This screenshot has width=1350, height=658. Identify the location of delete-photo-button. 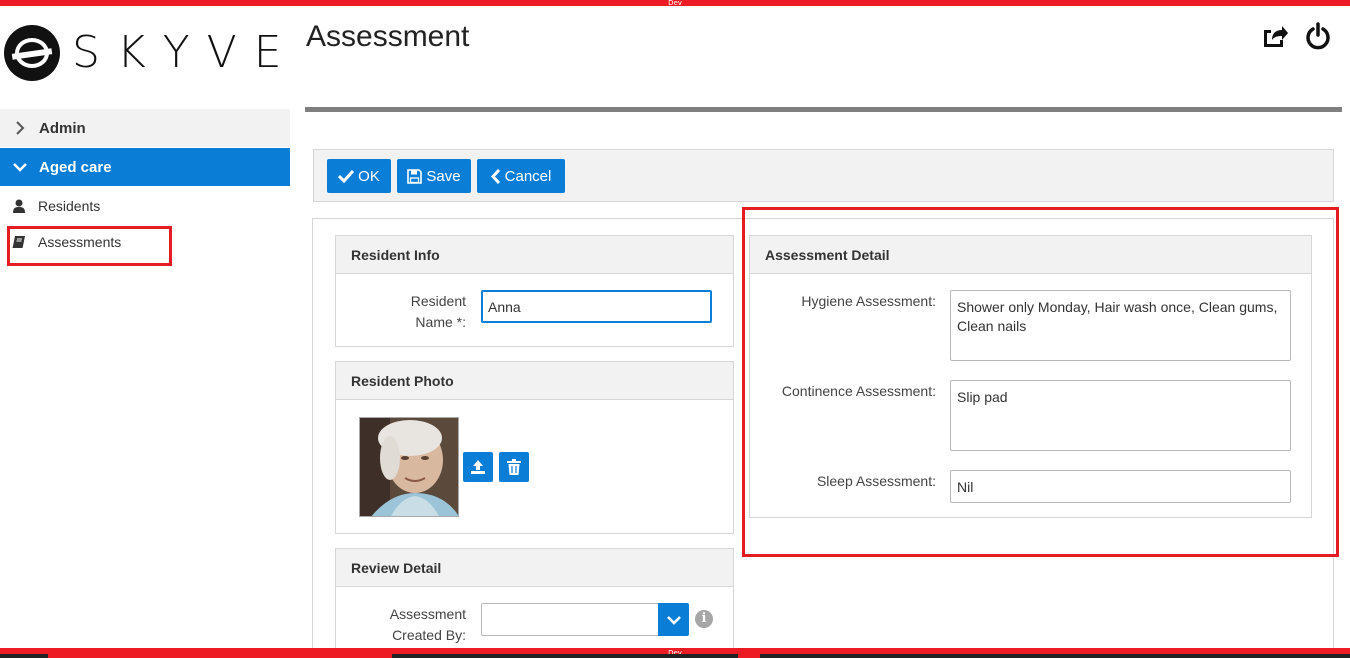
(514, 467).